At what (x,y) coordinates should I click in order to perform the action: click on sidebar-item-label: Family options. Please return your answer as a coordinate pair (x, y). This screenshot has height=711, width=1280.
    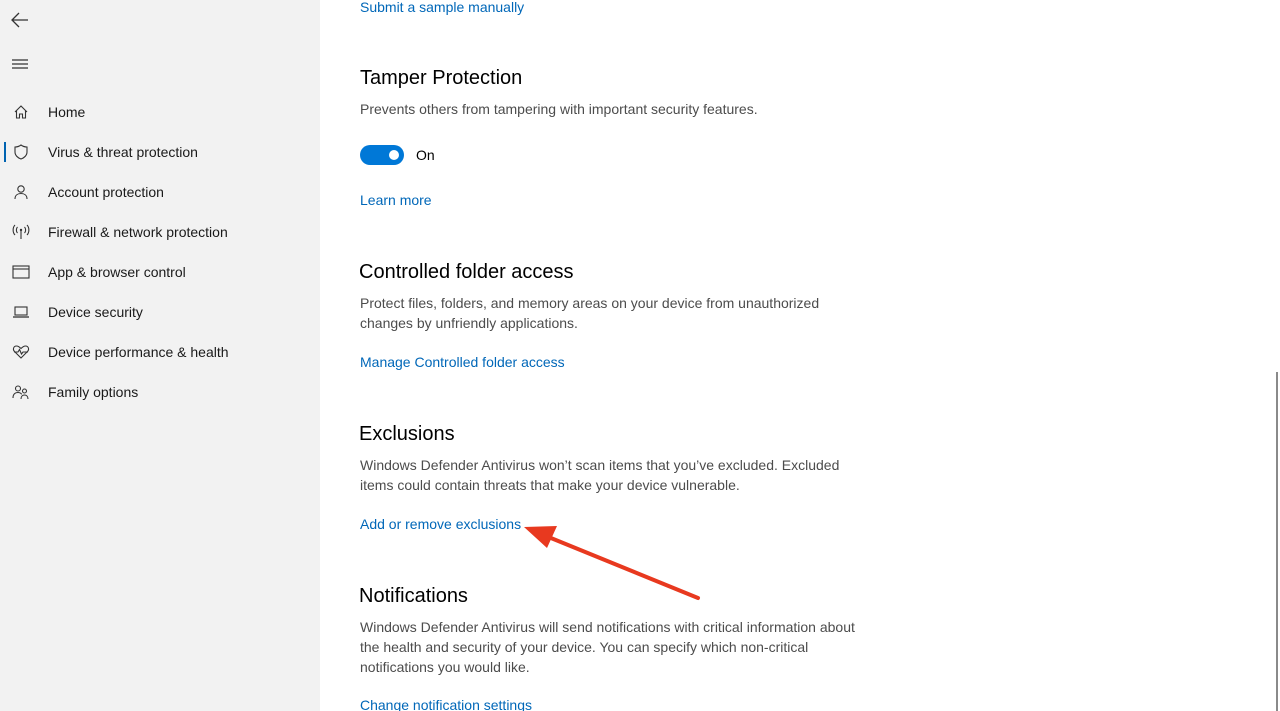
    Looking at the image, I should click on (93, 392).